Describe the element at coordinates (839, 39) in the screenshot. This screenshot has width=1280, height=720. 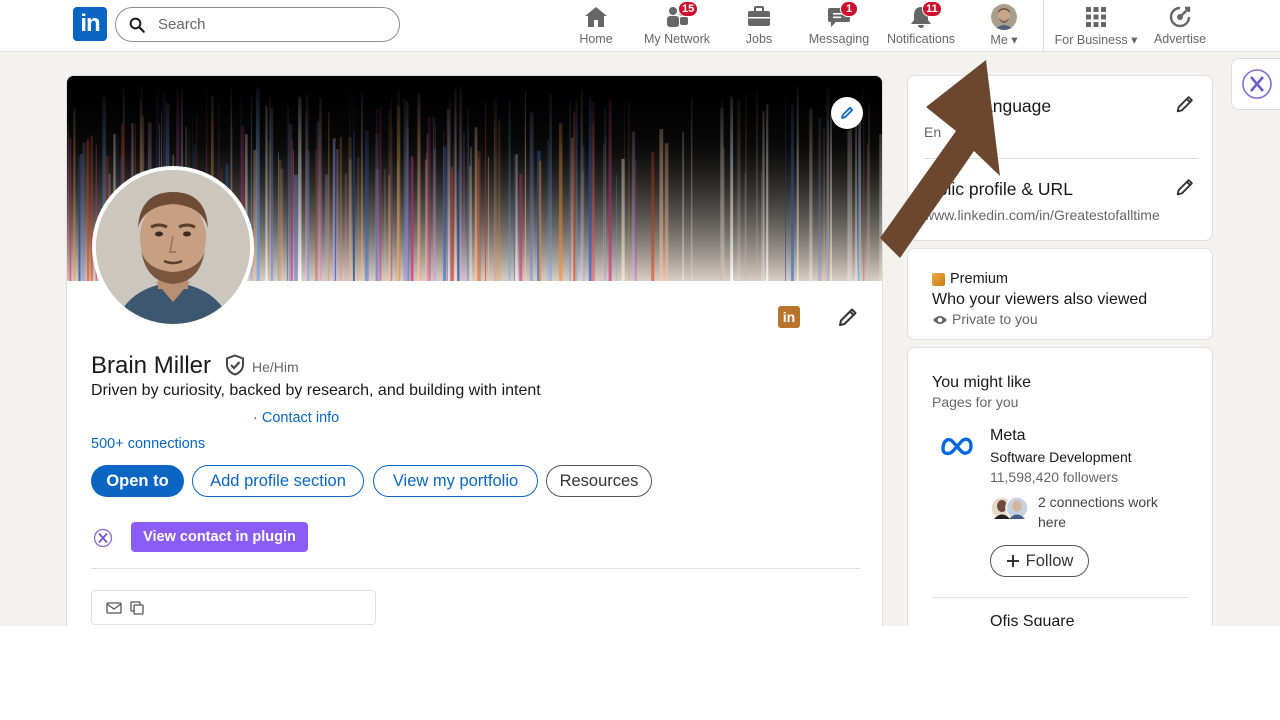
I see `nav-messaging-label: Messaging` at that location.